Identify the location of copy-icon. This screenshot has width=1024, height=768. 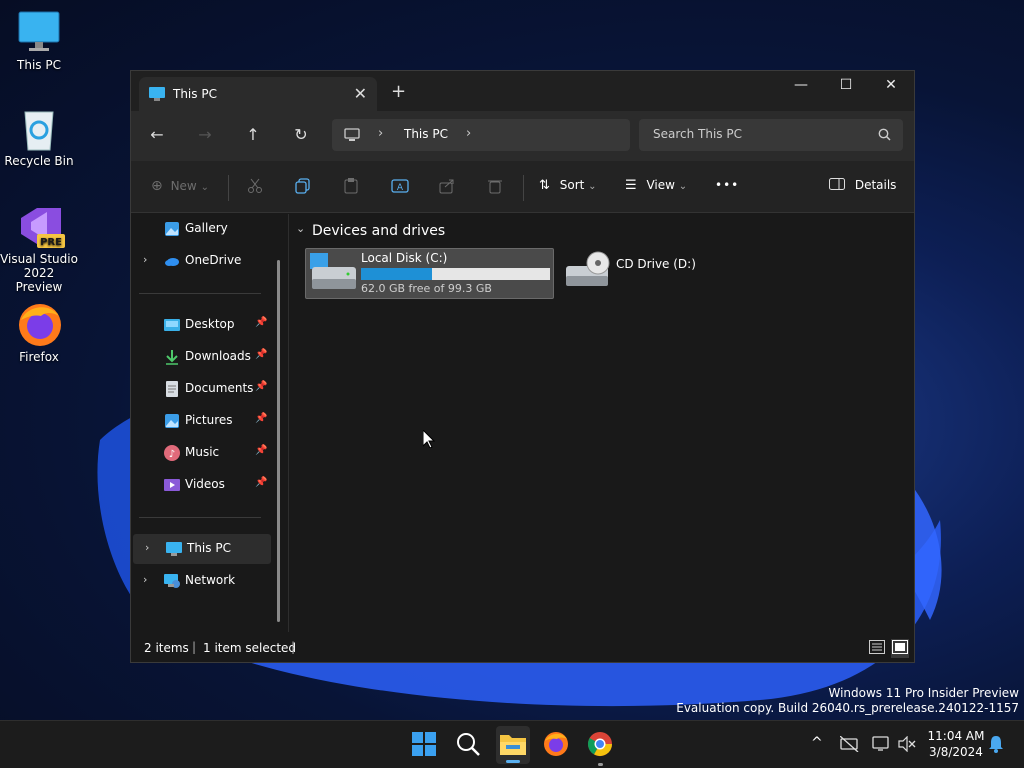
(302, 186).